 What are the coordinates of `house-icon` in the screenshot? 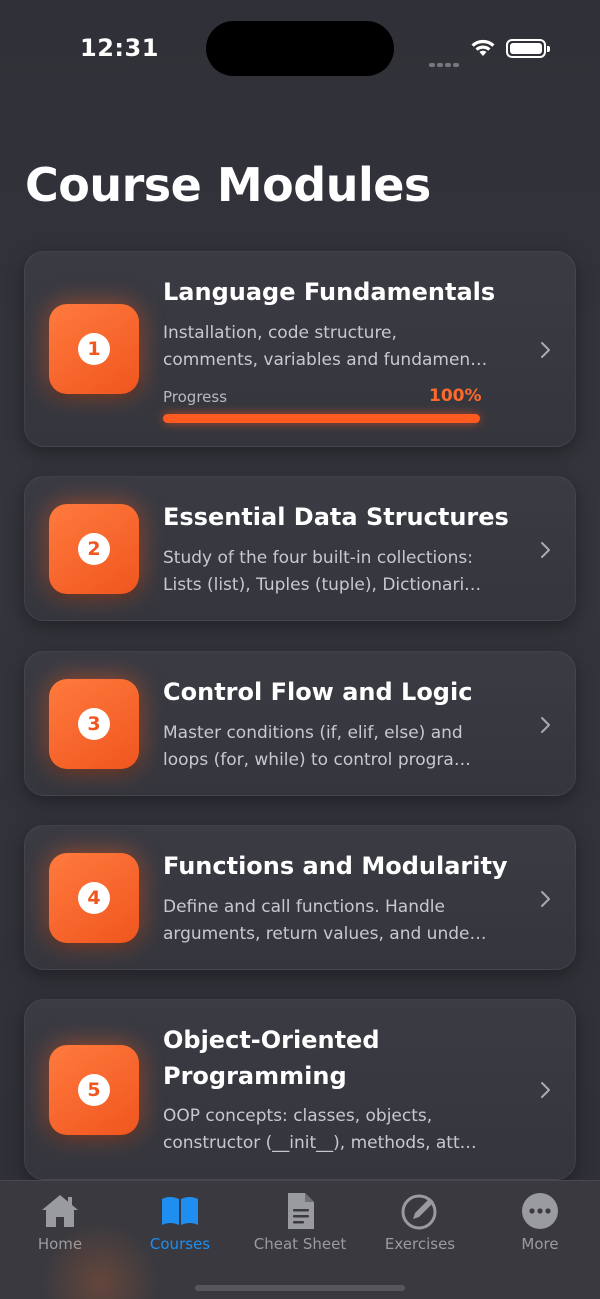 It's located at (60, 1211).